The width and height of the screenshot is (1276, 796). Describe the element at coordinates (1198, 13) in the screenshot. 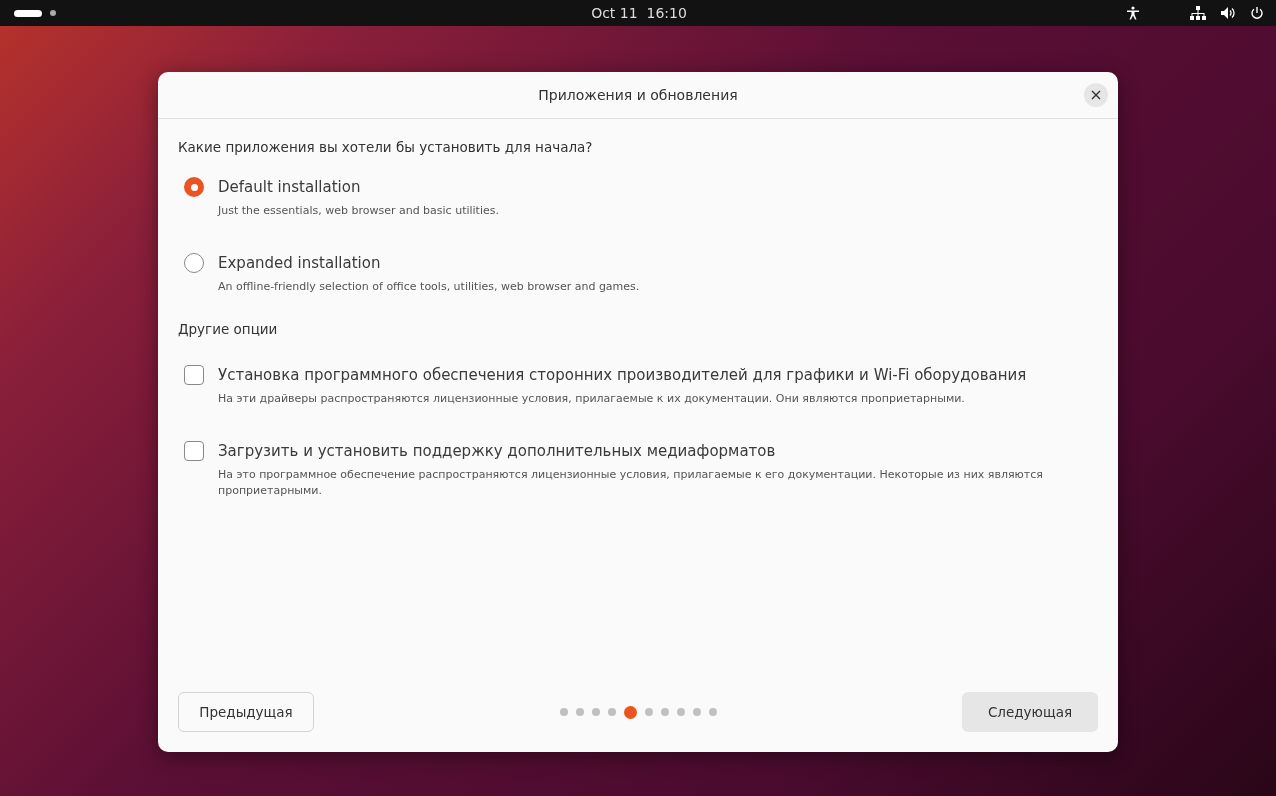

I see `network-icon` at that location.